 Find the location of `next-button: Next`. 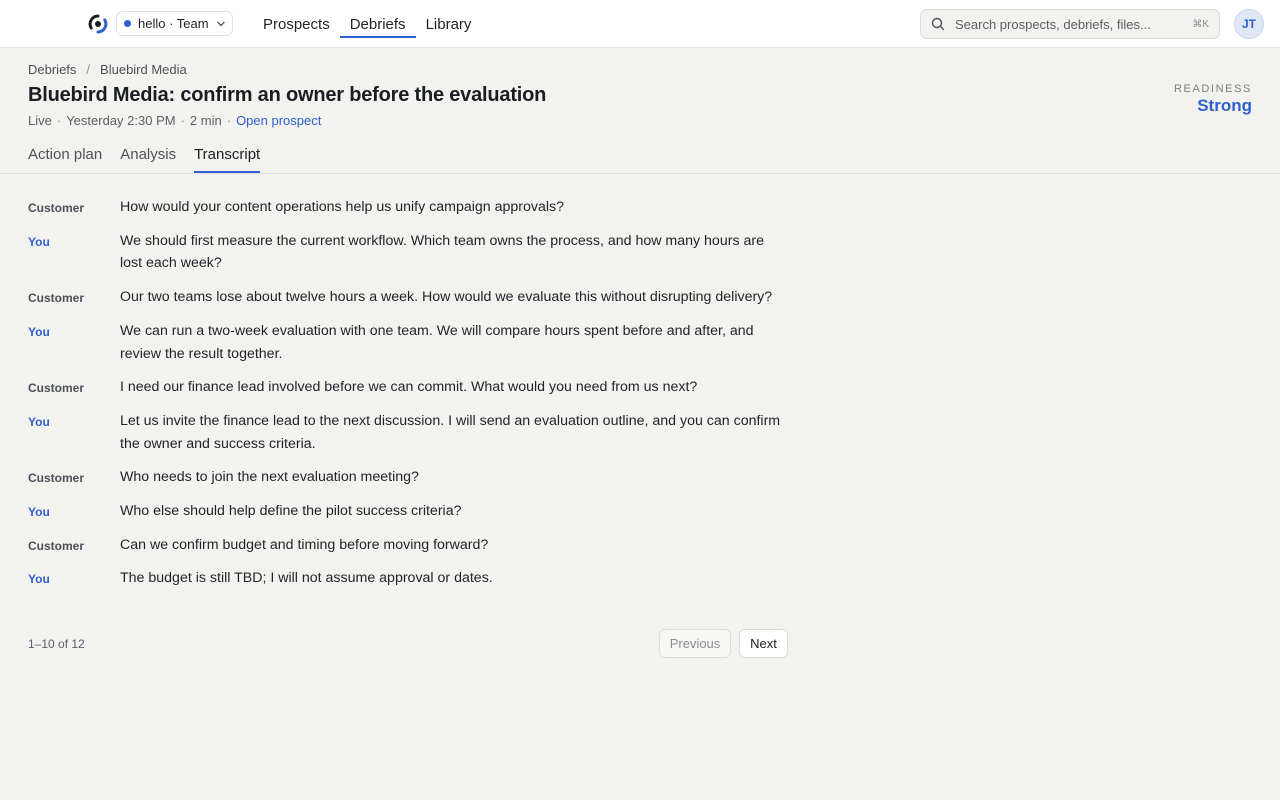

next-button: Next is located at coordinates (763, 643).